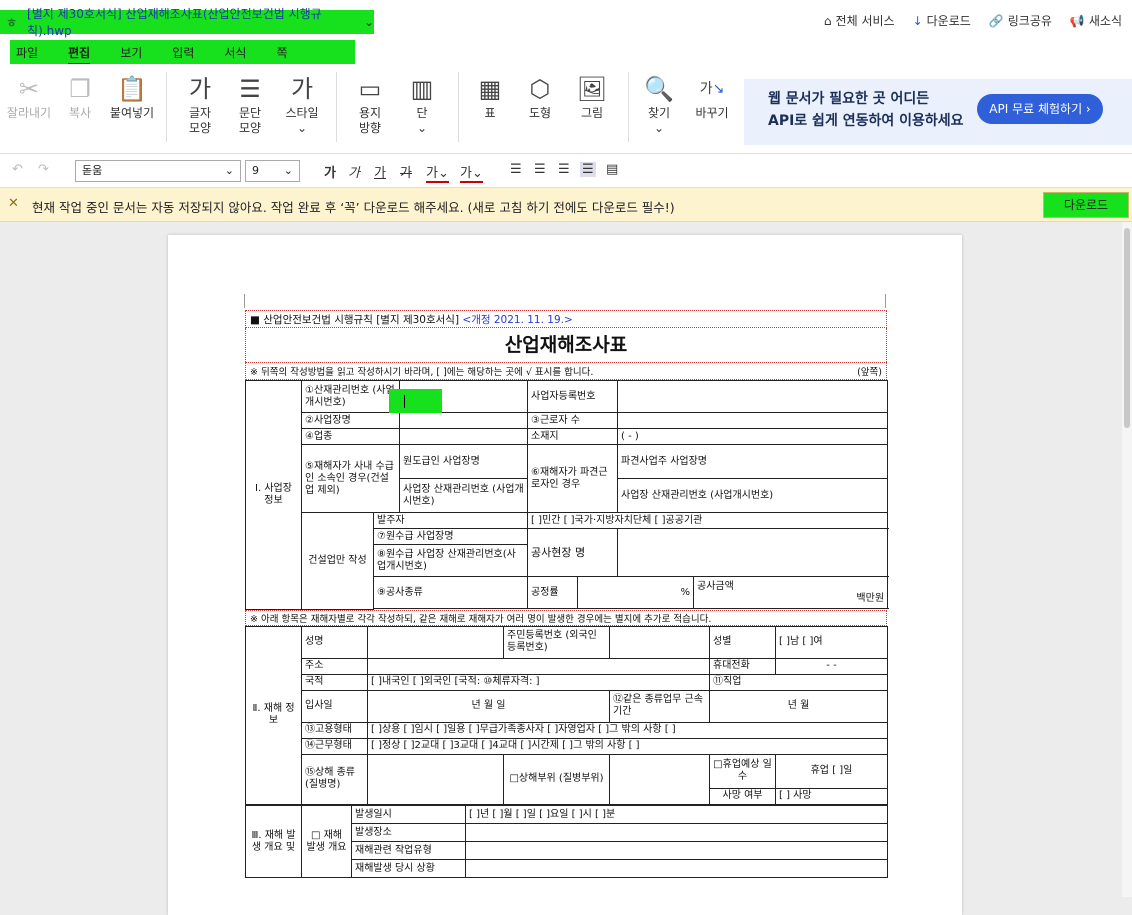 The width and height of the screenshot is (1132, 915). What do you see at coordinates (302, 104) in the screenshot?
I see `style-button: 가 스타일 ⌄` at bounding box center [302, 104].